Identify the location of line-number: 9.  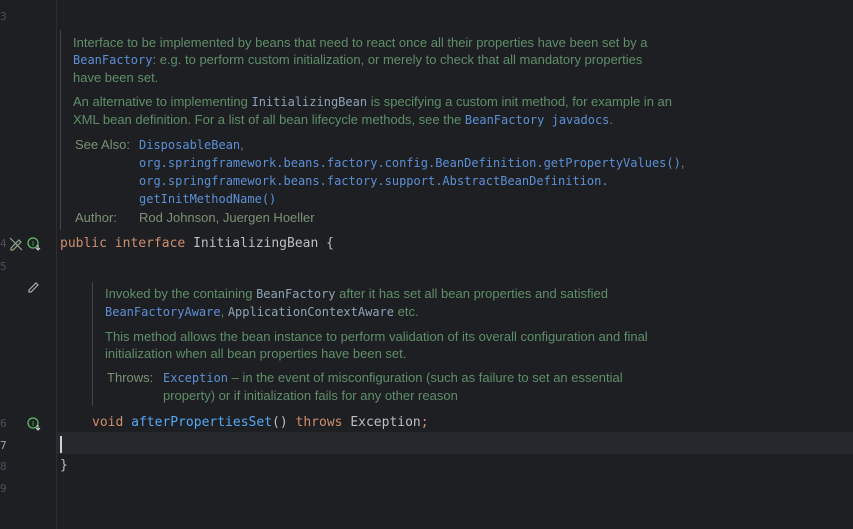
(3, 488).